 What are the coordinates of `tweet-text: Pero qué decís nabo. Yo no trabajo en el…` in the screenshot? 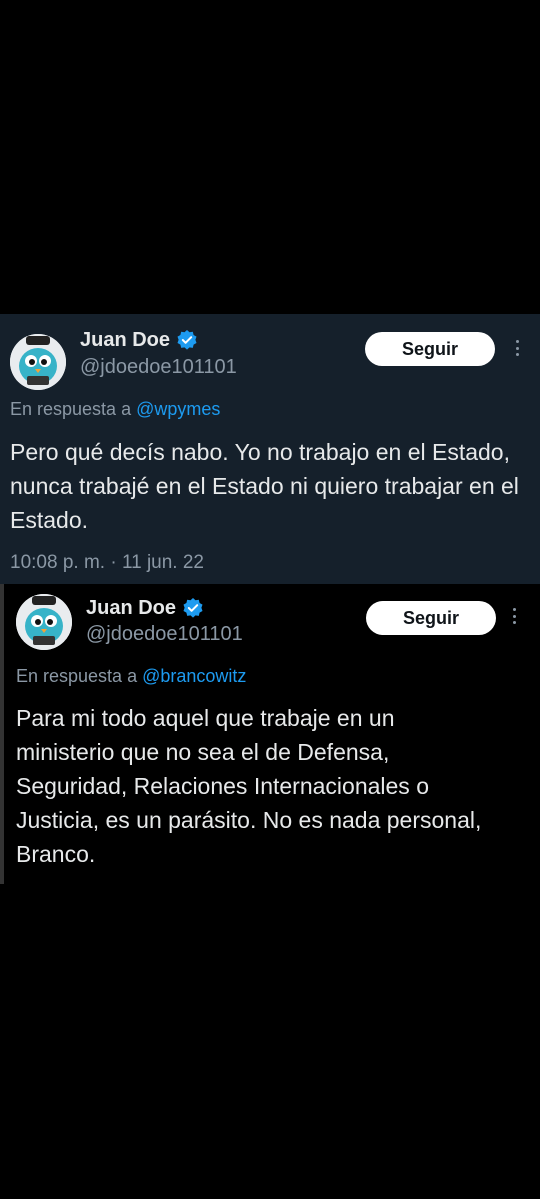 It's located at (264, 486).